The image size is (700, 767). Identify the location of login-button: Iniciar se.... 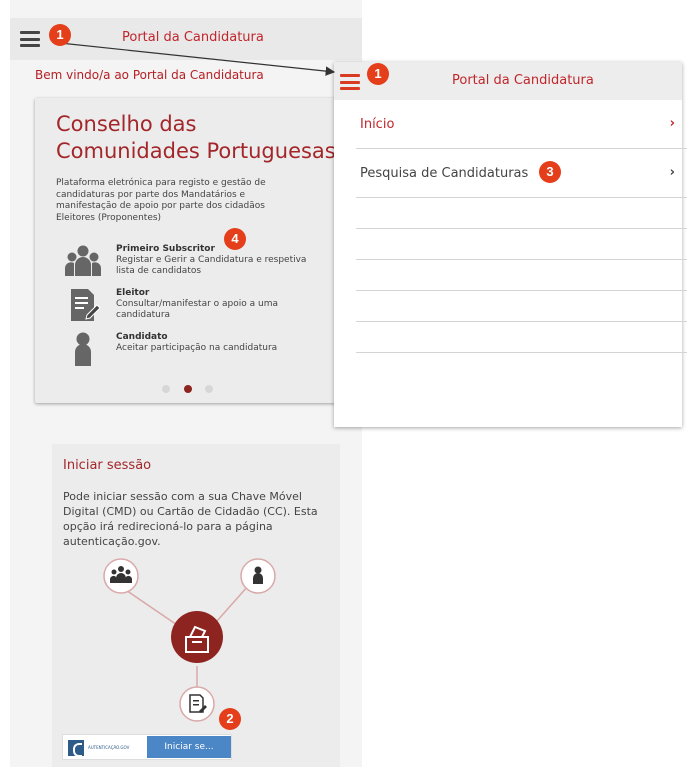
(189, 747).